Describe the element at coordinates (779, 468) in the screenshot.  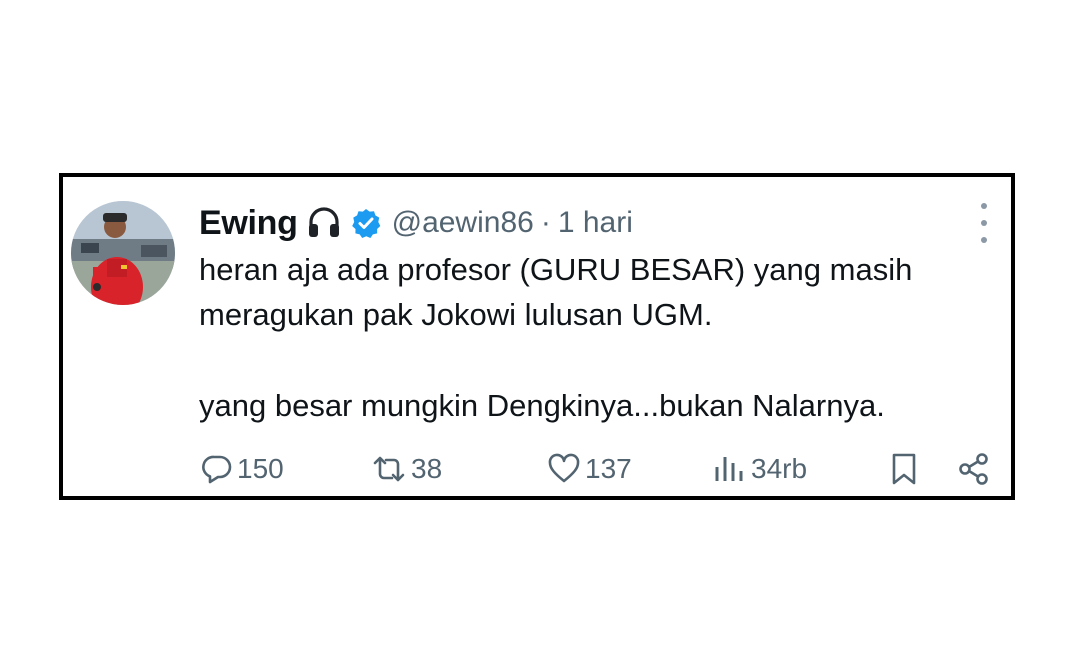
I see `views-count: 34rb` at that location.